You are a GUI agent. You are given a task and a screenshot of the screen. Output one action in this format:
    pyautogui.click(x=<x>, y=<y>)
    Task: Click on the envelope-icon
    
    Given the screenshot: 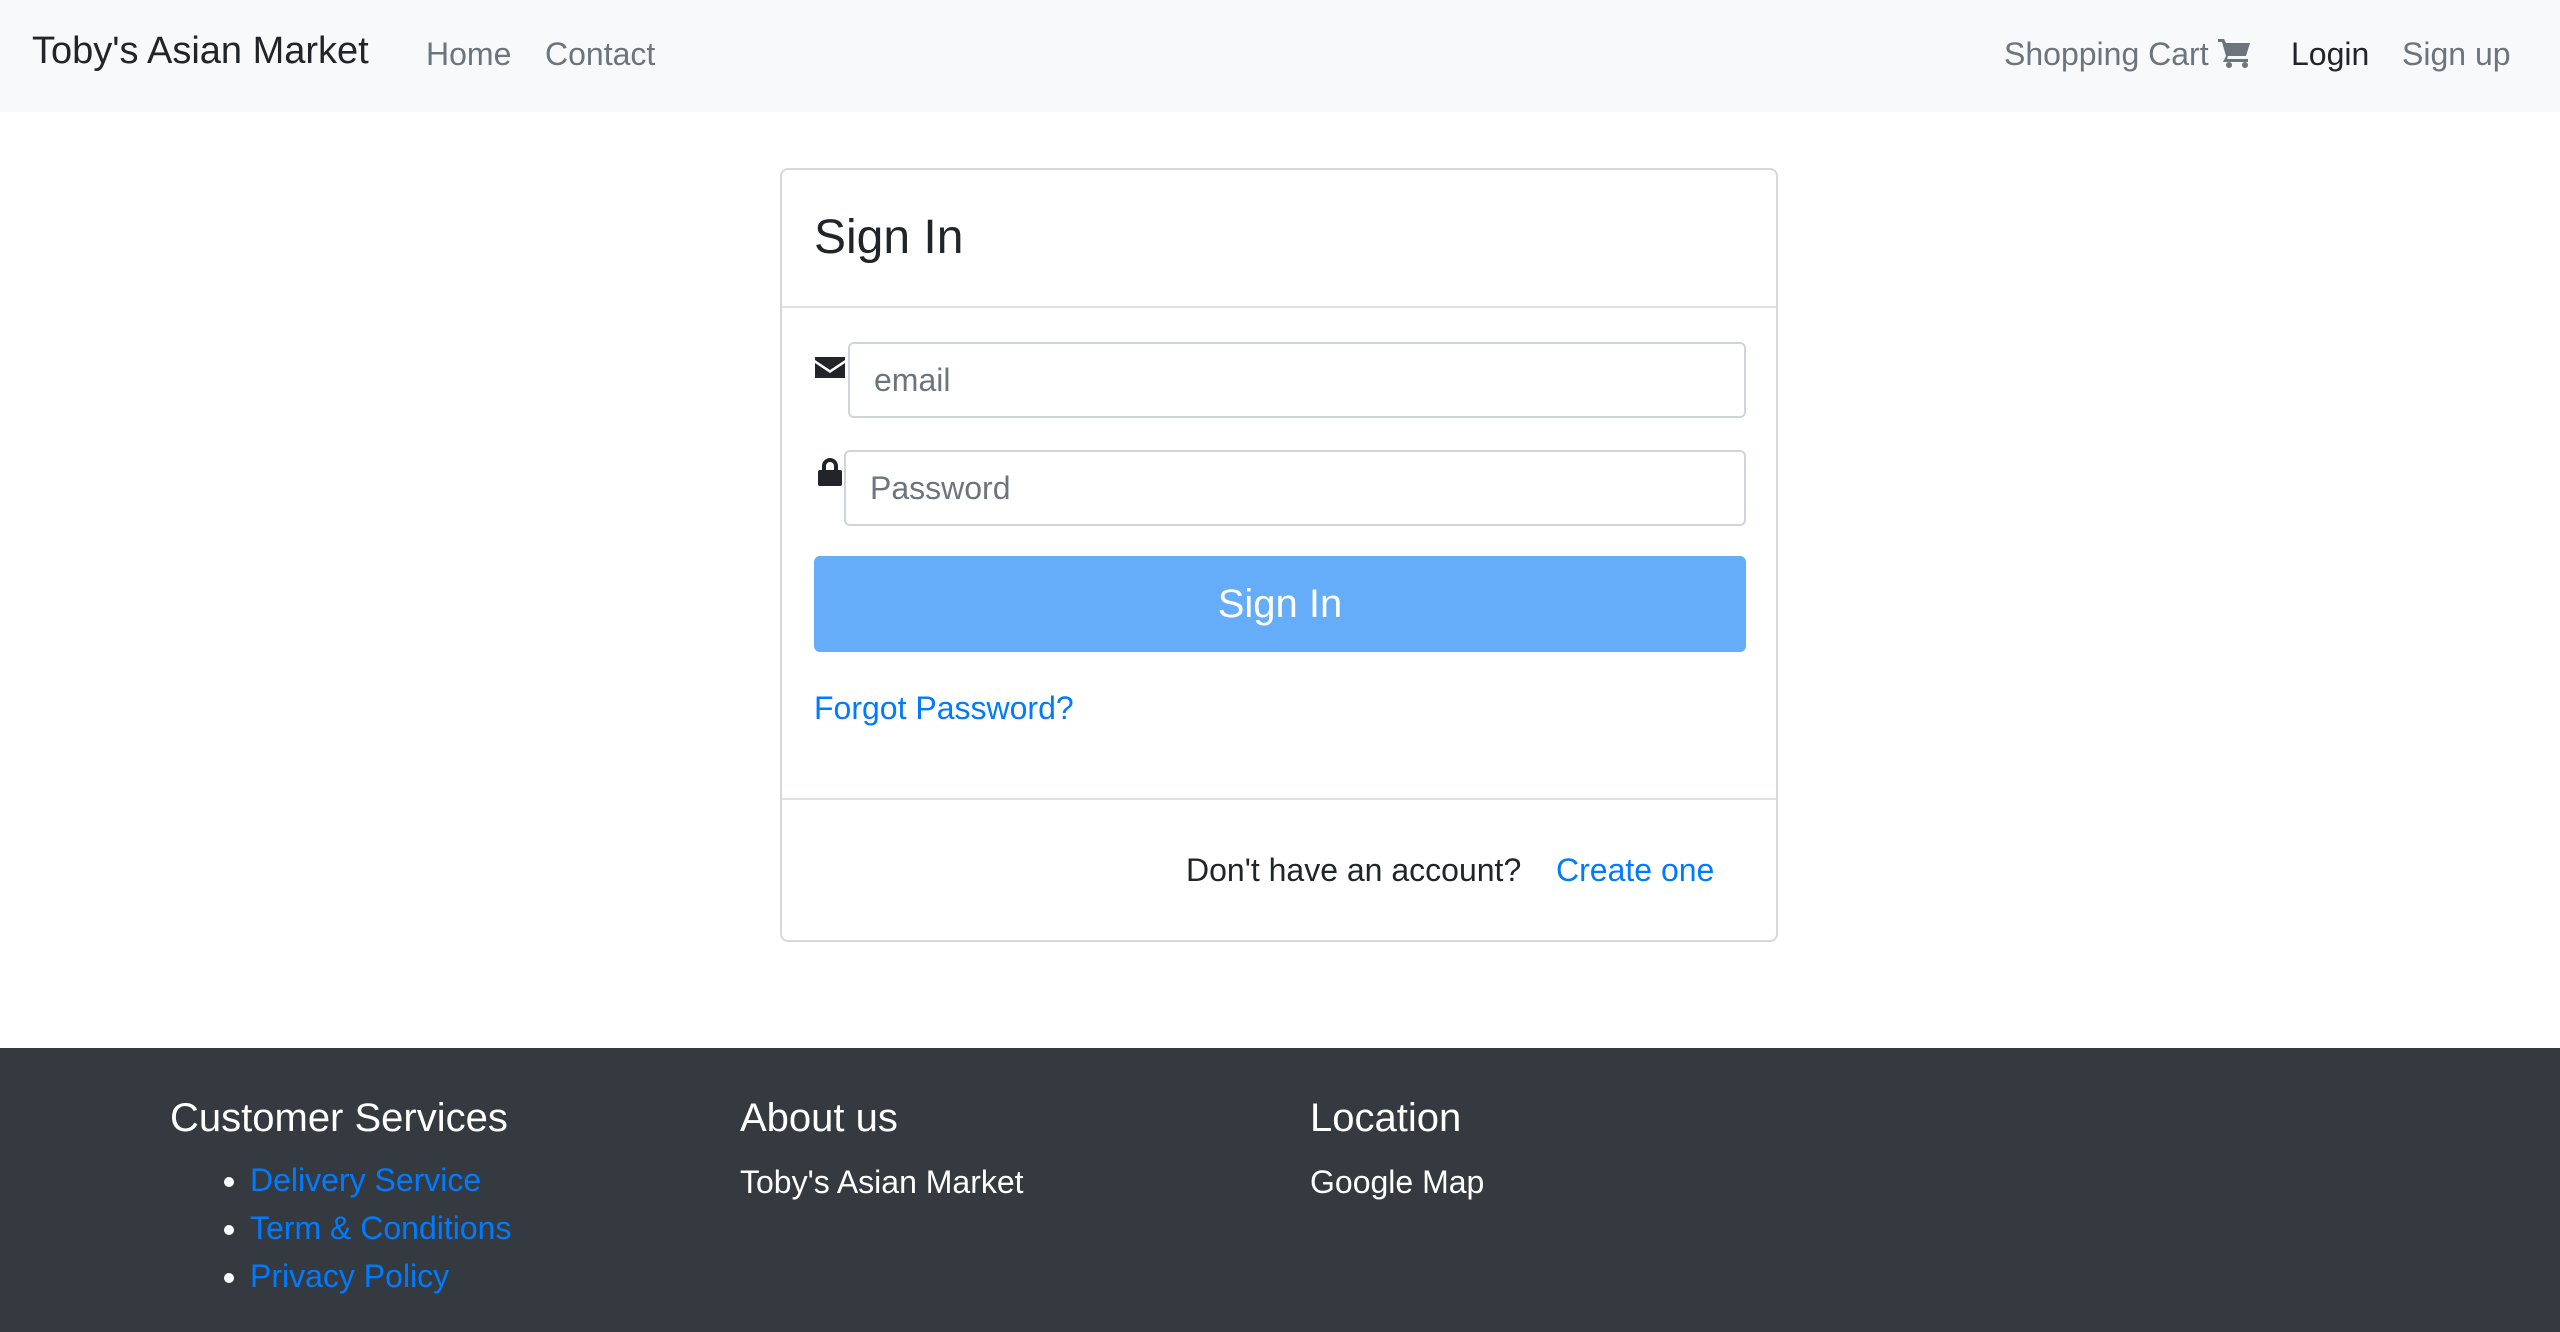 What is the action you would take?
    pyautogui.click(x=830, y=367)
    